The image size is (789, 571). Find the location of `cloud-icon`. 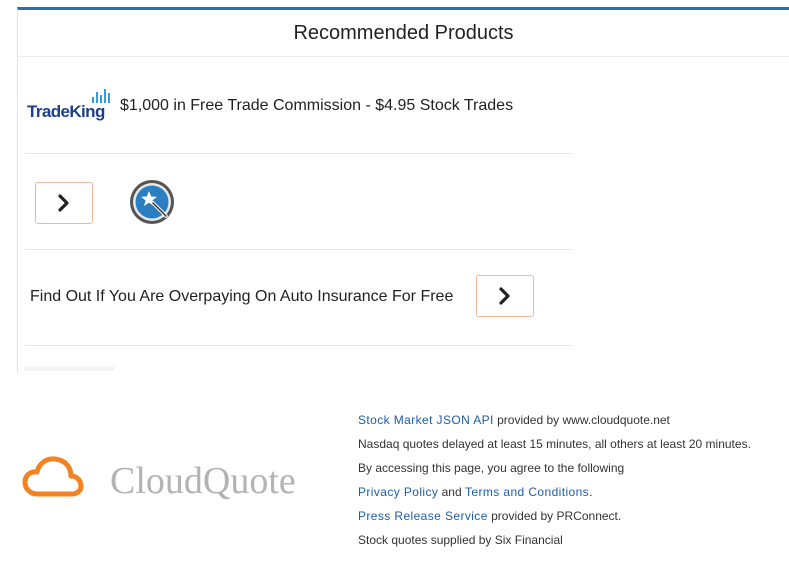

cloud-icon is located at coordinates (53, 476).